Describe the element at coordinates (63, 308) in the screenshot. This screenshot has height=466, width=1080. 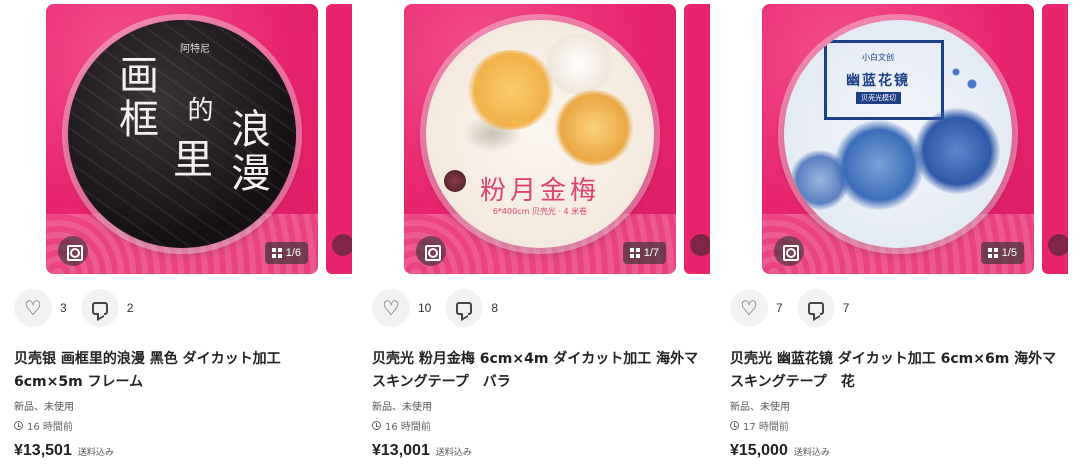
I see `like-count: 3` at that location.